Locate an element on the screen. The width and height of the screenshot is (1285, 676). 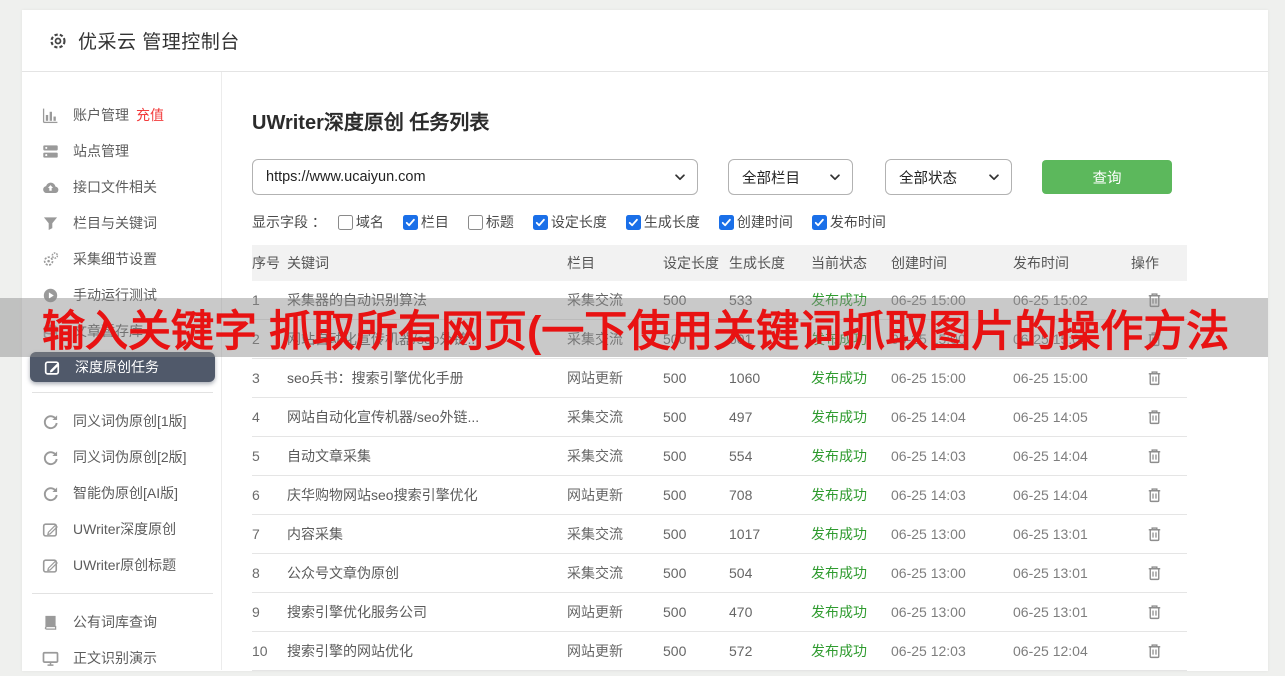
cloud-upload-icon is located at coordinates (50, 187).